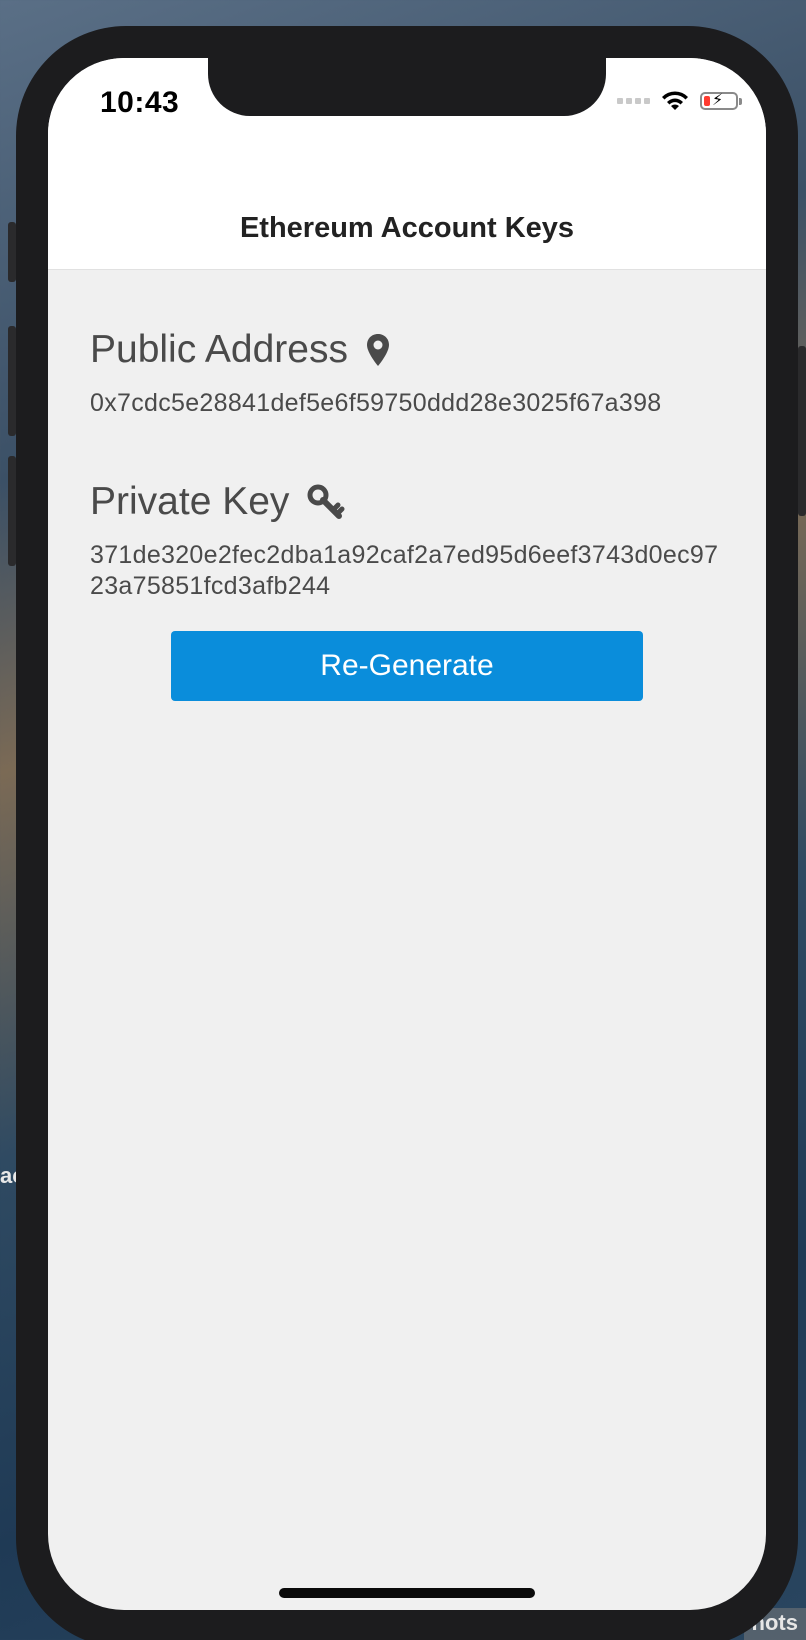 This screenshot has height=1640, width=806. Describe the element at coordinates (407, 87) in the screenshot. I see `device-notch` at that location.